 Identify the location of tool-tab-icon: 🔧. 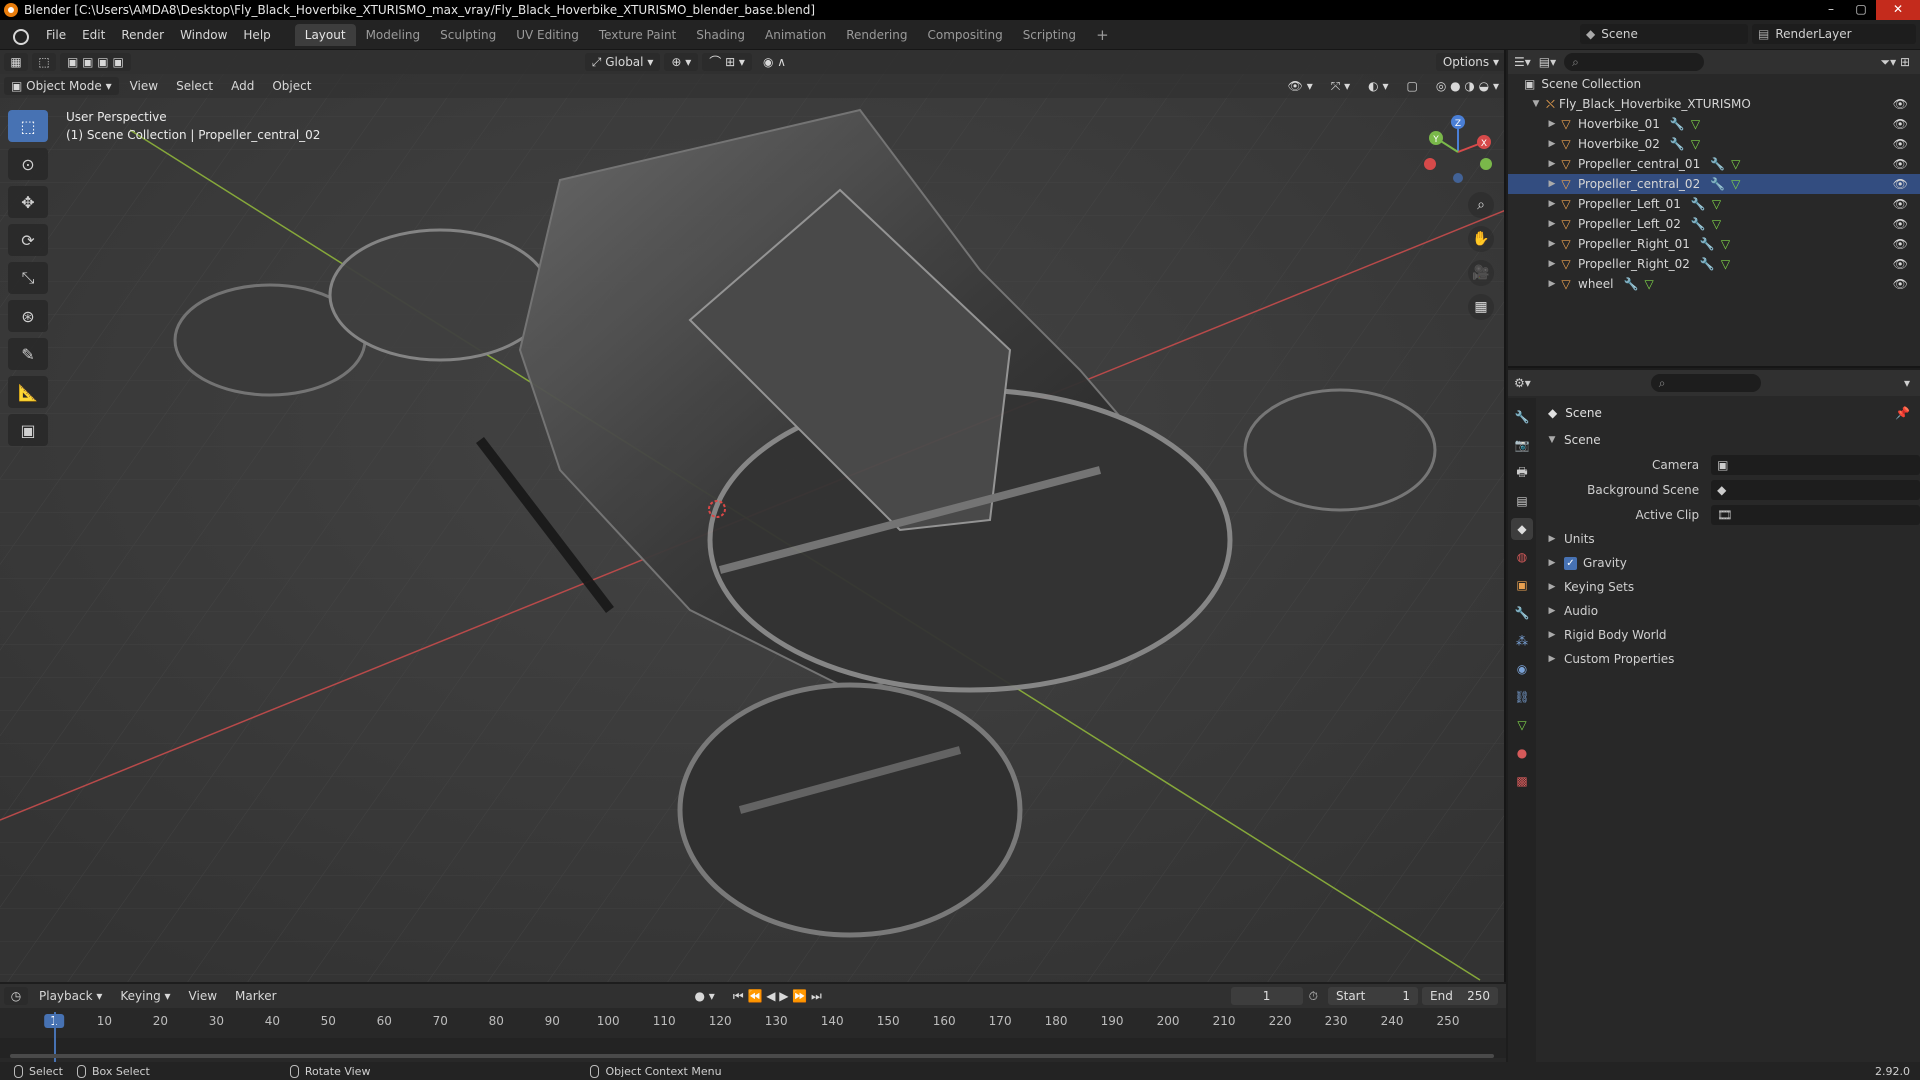
(1522, 417).